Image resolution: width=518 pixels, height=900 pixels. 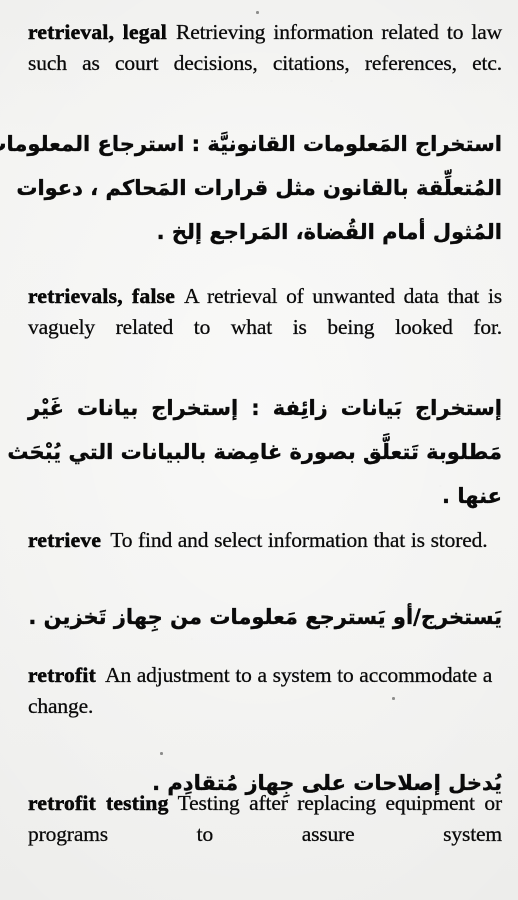 What do you see at coordinates (65, 540) in the screenshot?
I see `entry-headword: retrieve` at bounding box center [65, 540].